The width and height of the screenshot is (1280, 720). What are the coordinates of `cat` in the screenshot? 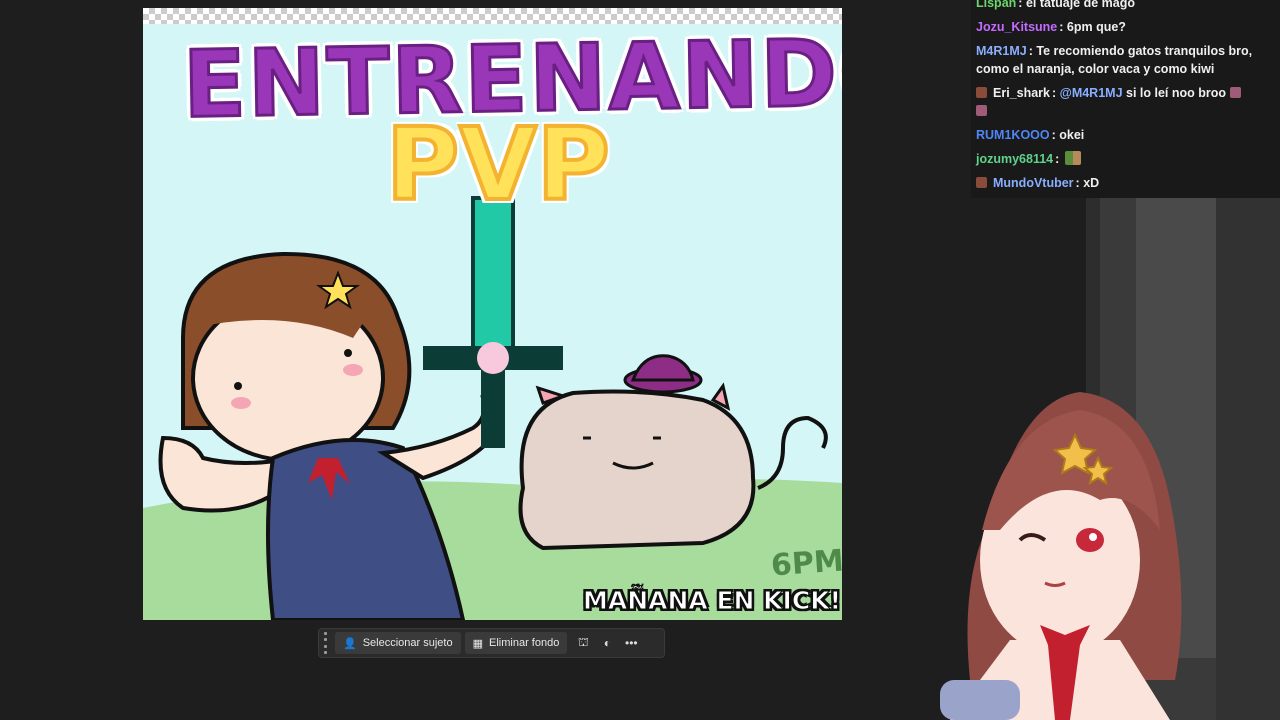 It's located at (637, 470).